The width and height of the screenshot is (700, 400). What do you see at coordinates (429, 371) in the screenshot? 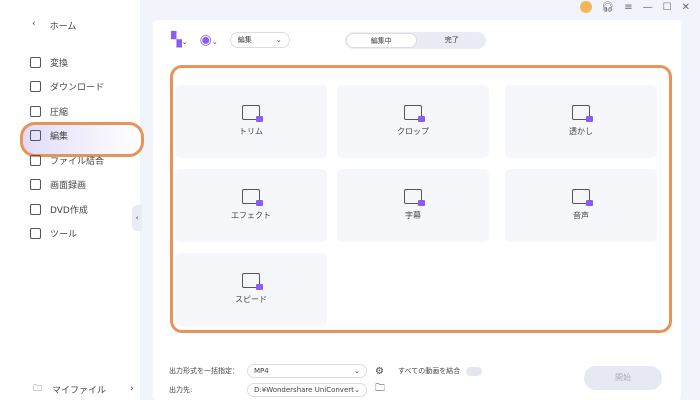
I see `merge-label: すべての動画を結合` at bounding box center [429, 371].